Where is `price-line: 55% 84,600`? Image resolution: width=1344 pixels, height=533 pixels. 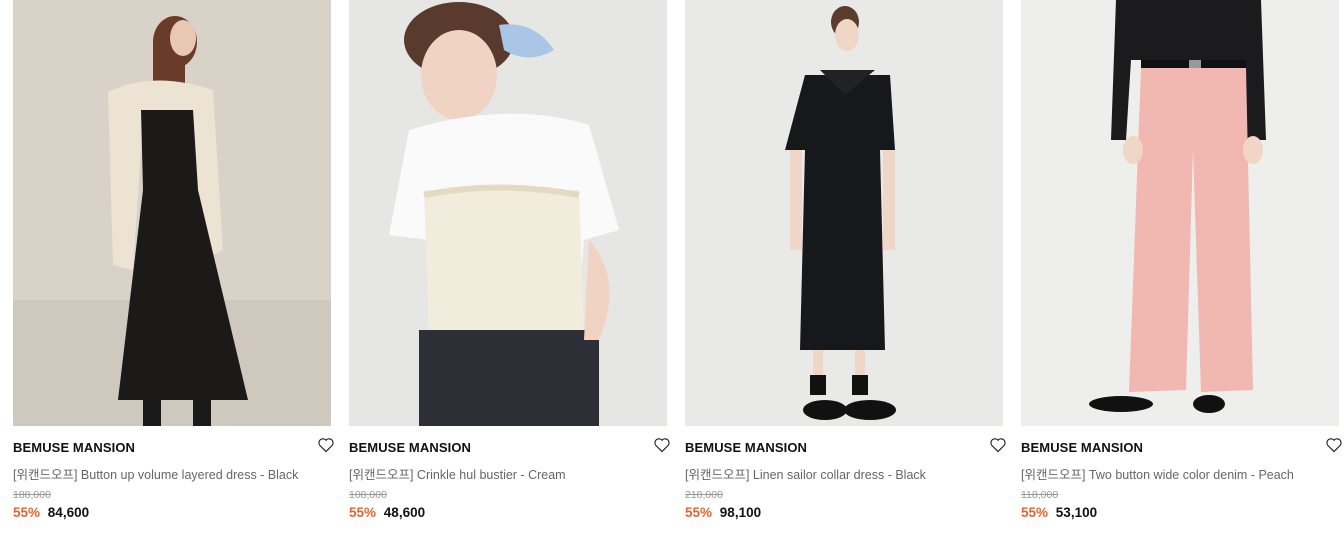
price-line: 55% 84,600 is located at coordinates (51, 512).